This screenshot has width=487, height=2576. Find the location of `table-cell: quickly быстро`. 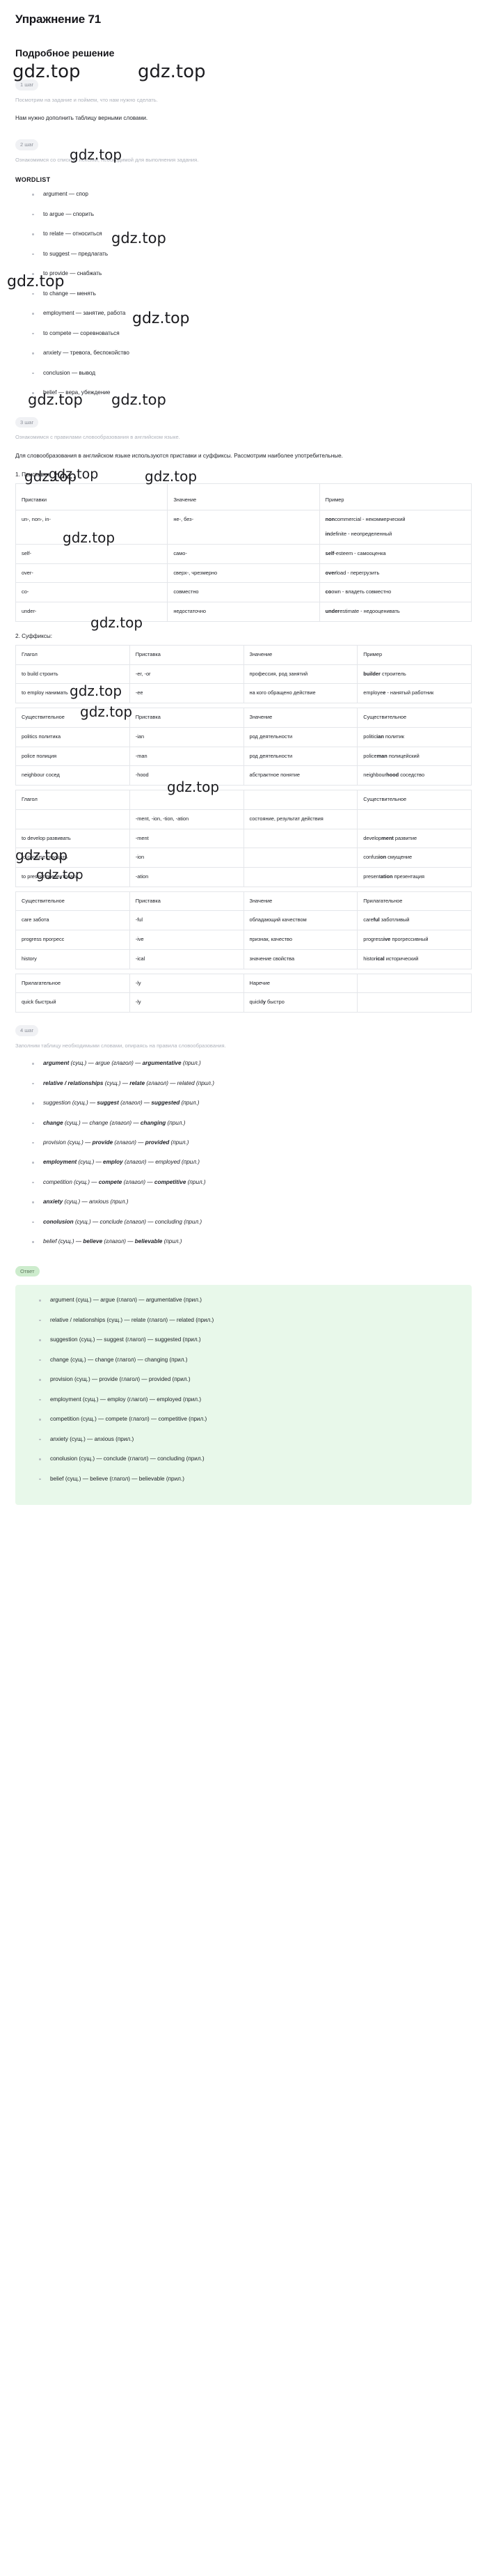

table-cell: quickly быстро is located at coordinates (300, 1002).